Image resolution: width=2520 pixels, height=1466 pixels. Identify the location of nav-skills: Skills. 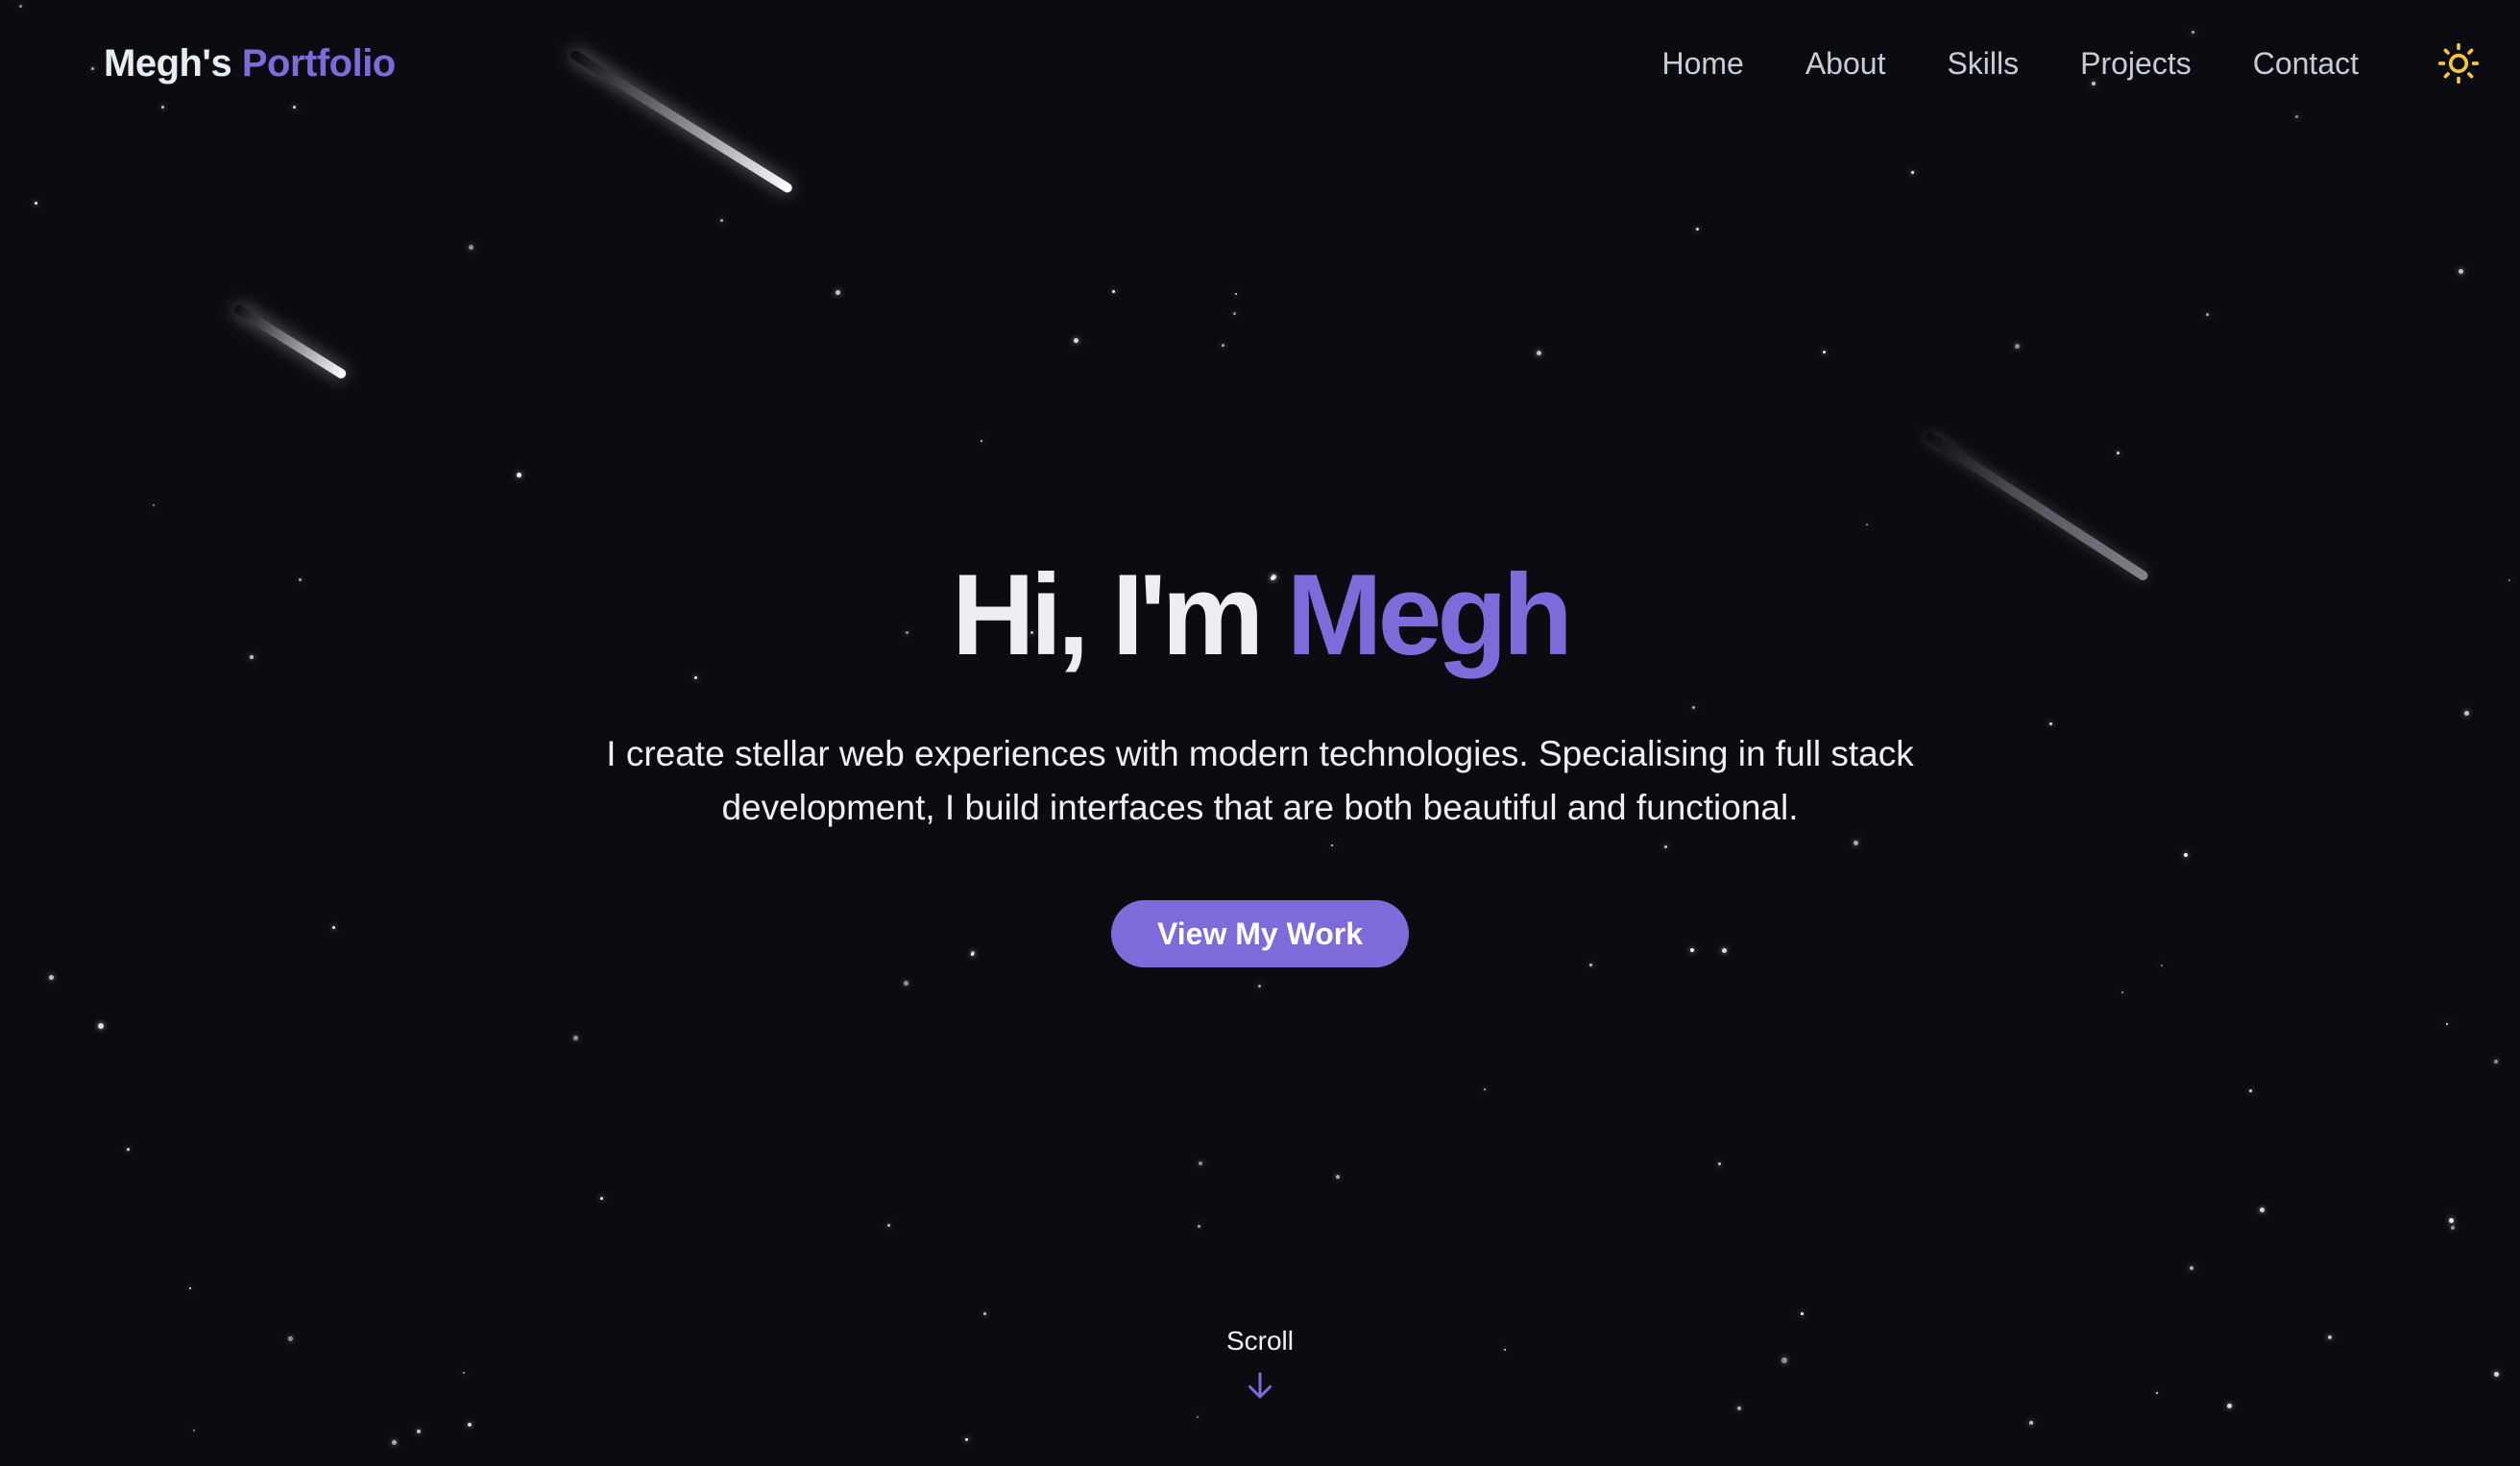
(1983, 64).